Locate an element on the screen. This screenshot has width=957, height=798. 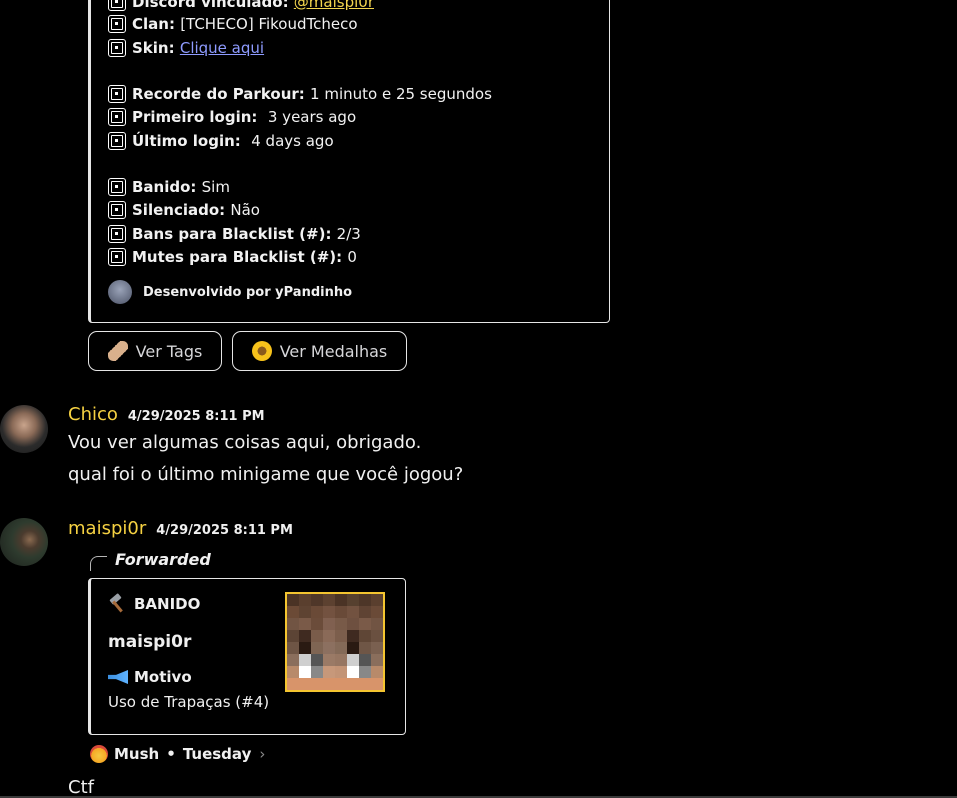
hammer-icon is located at coordinates (117, 603).